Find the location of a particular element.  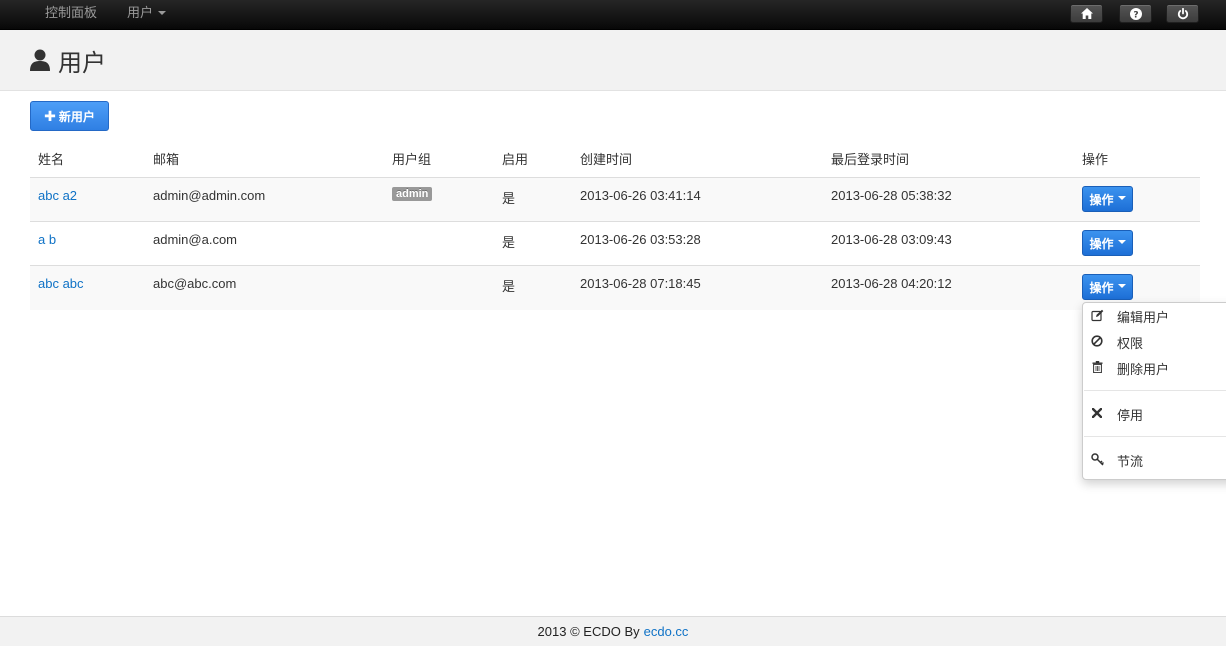

menu-item-label: 停用 is located at coordinates (1130, 415).